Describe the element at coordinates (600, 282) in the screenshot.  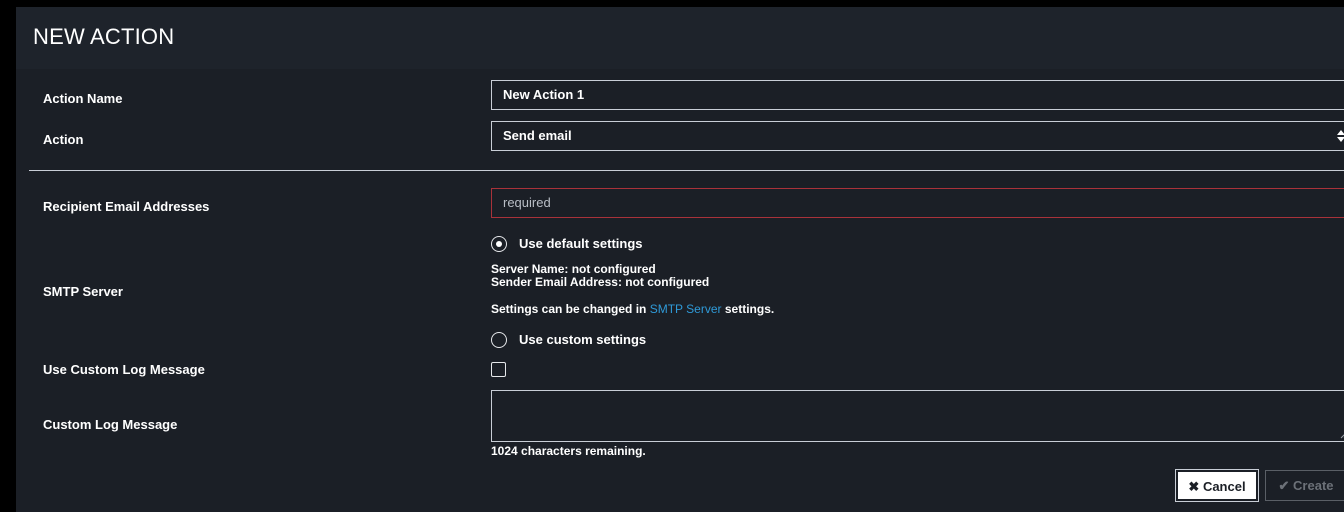
I see `sender-email-info: Sender Email Address: not configured` at that location.